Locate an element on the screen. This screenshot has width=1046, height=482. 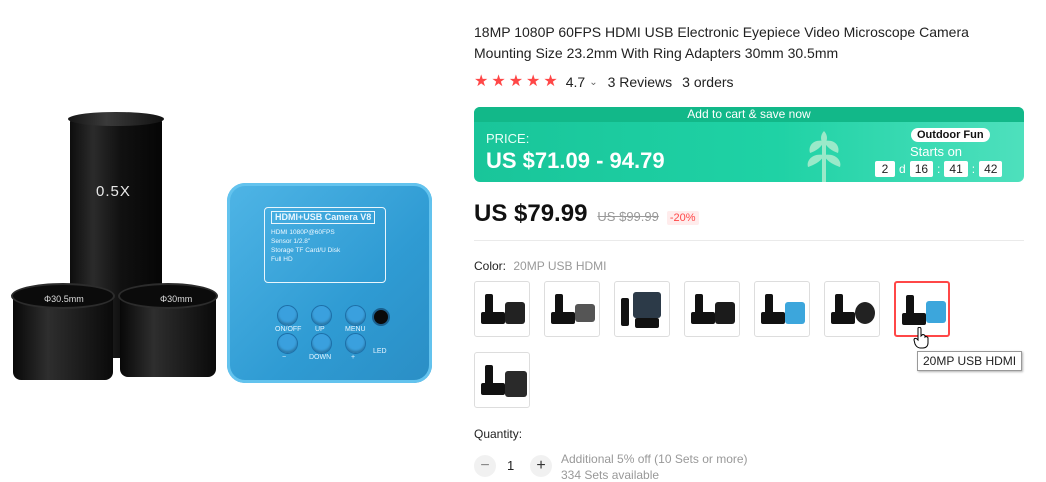
camera-button-label: ON/OFF is located at coordinates (288, 329).